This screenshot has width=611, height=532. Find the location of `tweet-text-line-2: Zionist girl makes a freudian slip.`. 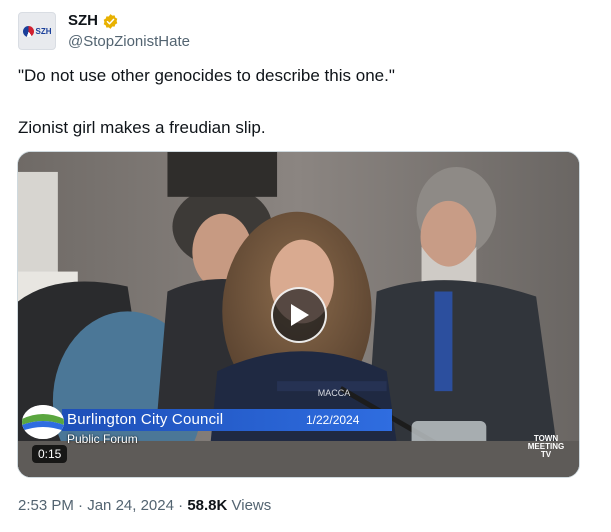

tweet-text-line-2: Zionist girl makes a freudian slip. is located at coordinates (142, 127).